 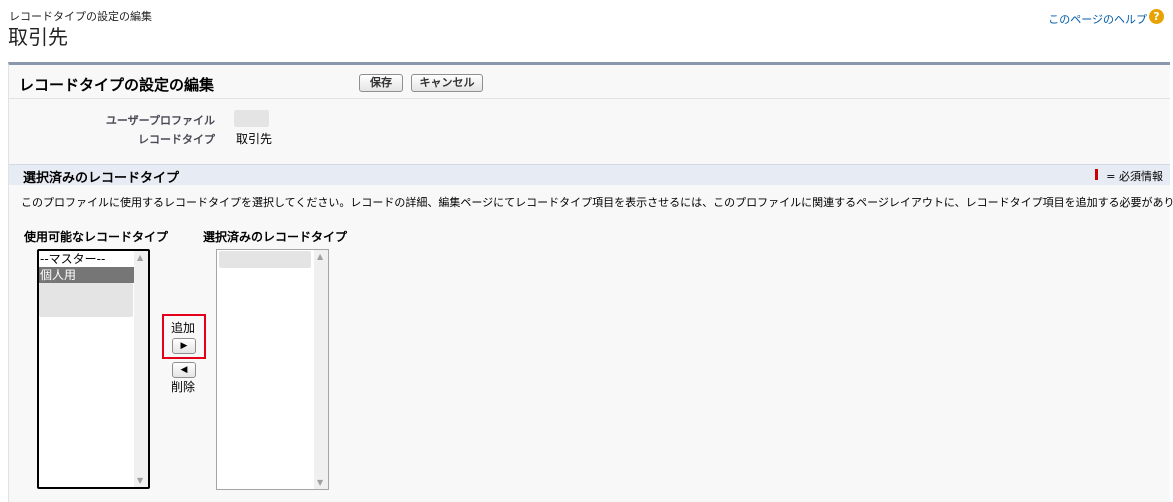 What do you see at coordinates (251, 118) in the screenshot?
I see `profile-value-redacted` at bounding box center [251, 118].